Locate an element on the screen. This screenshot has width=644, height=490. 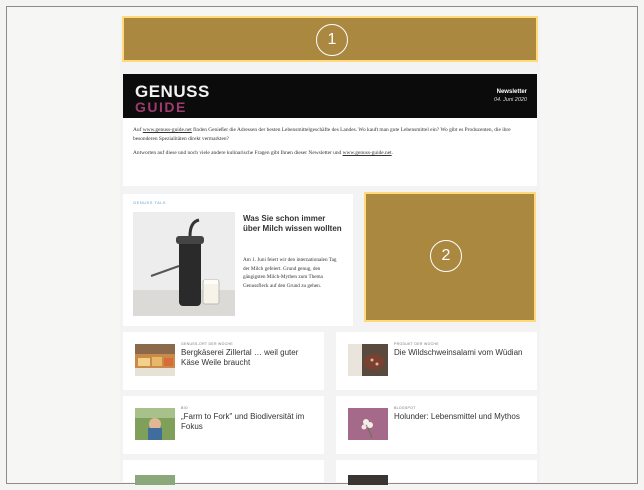
cheese-market-photo is located at coordinates (155, 360).